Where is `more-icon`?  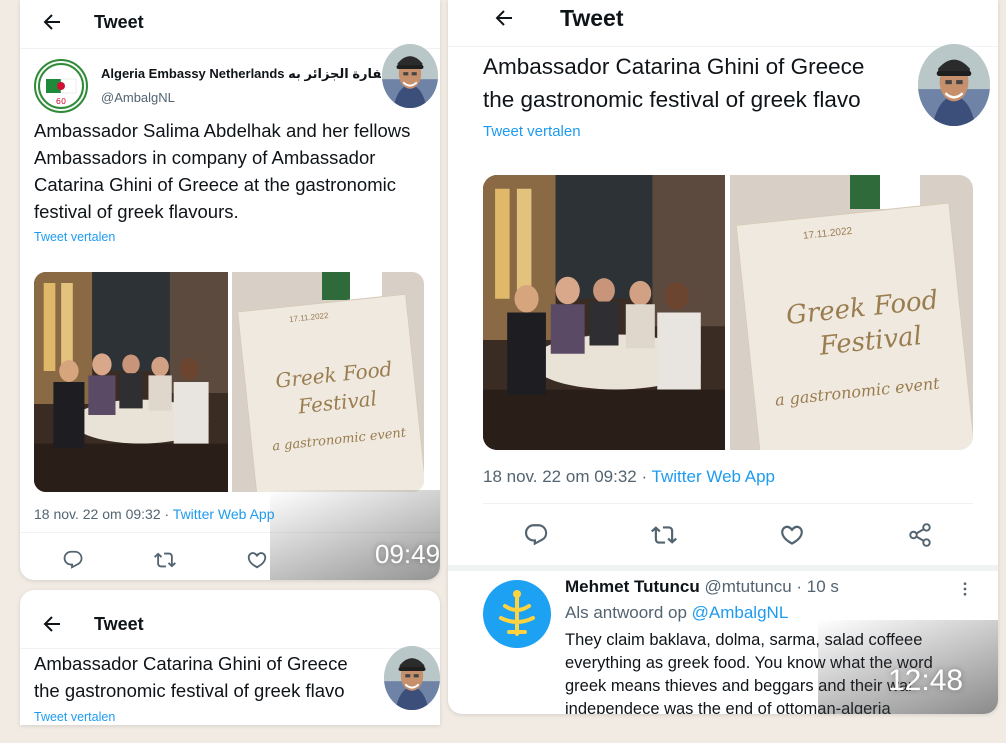
more-icon is located at coordinates (965, 589).